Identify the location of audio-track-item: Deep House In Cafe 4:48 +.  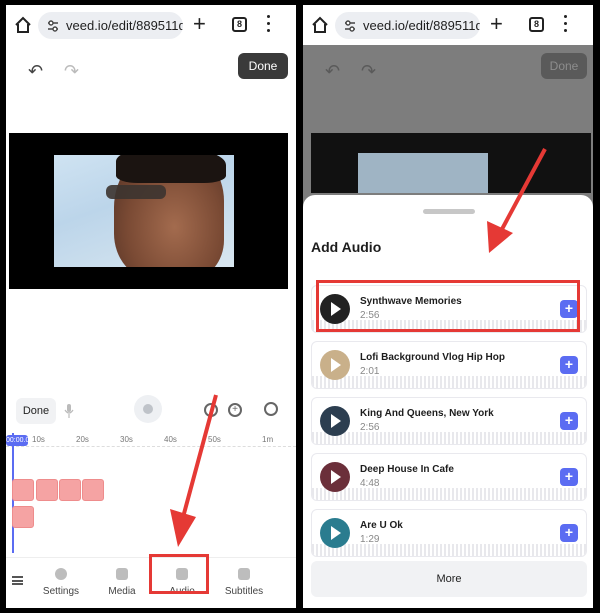
(449, 477).